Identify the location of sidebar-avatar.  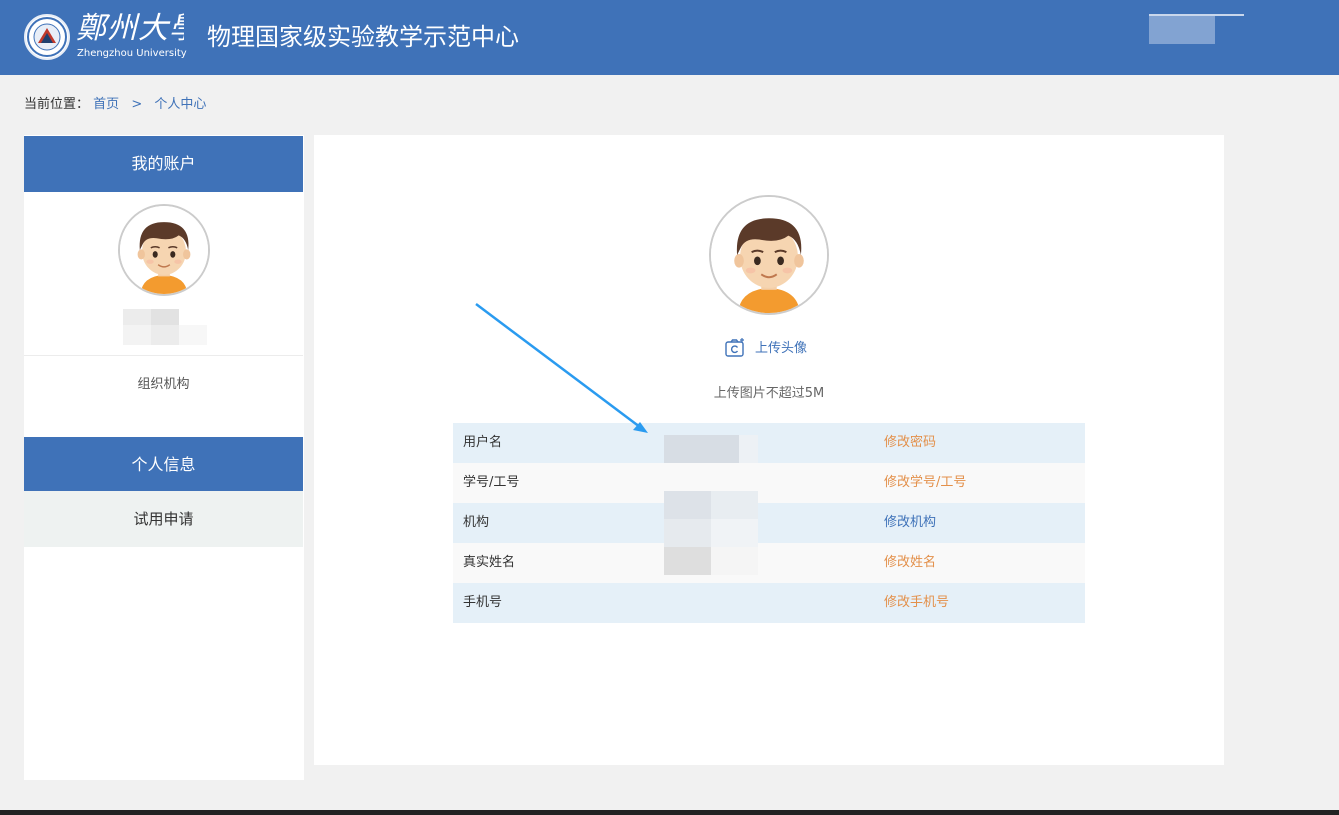
(164, 250).